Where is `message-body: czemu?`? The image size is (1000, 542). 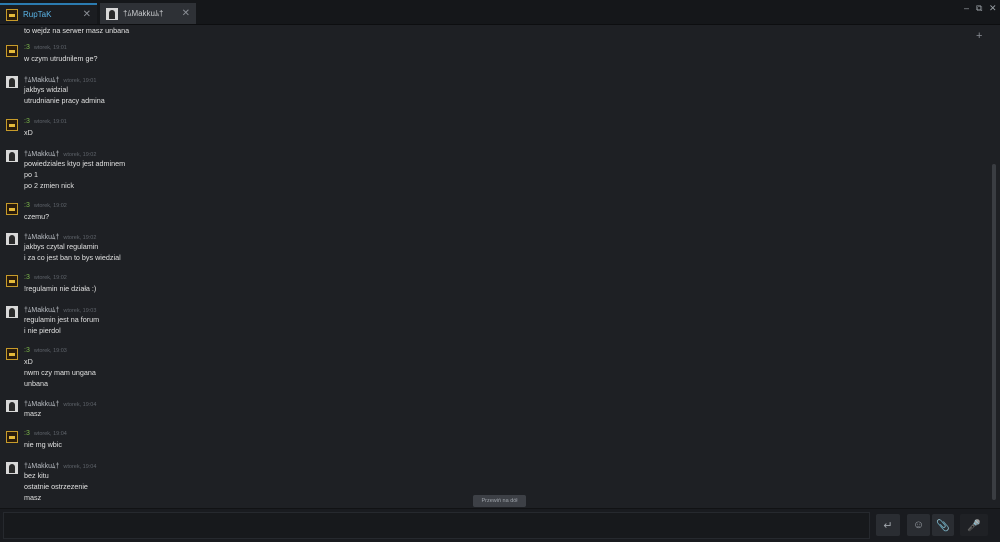
message-body: czemu? is located at coordinates (36, 216).